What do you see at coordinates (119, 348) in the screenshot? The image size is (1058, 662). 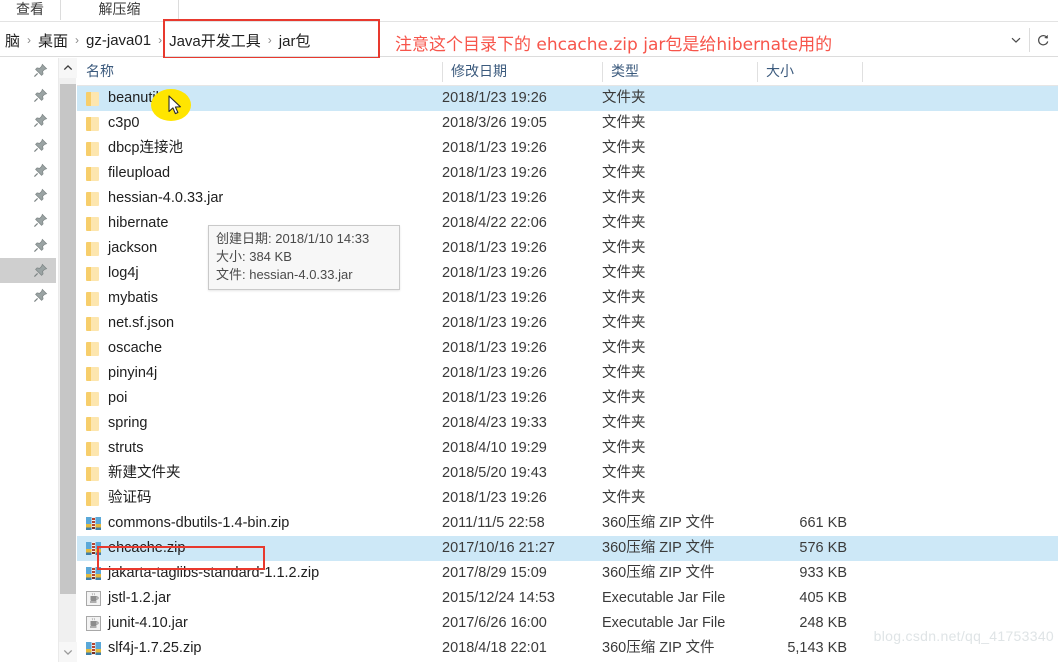 I see `file-name: oscache` at bounding box center [119, 348].